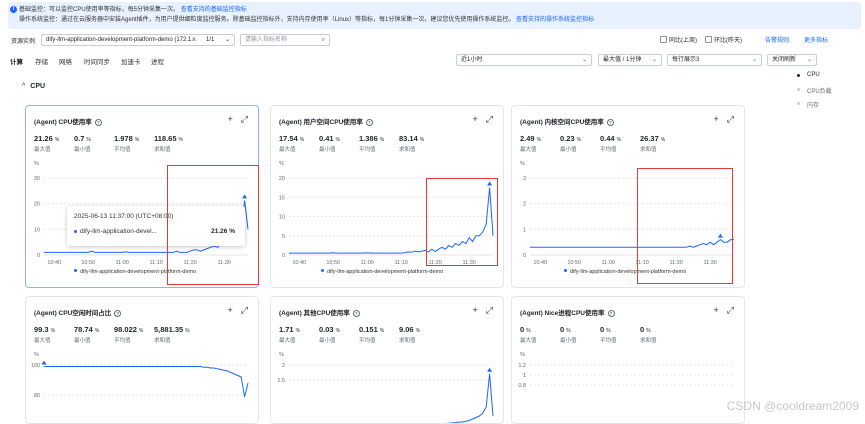 Image resolution: width=865 pixels, height=424 pixels. What do you see at coordinates (131, 61) in the screenshot?
I see `tab-accelerator: 加速卡` at bounding box center [131, 61].